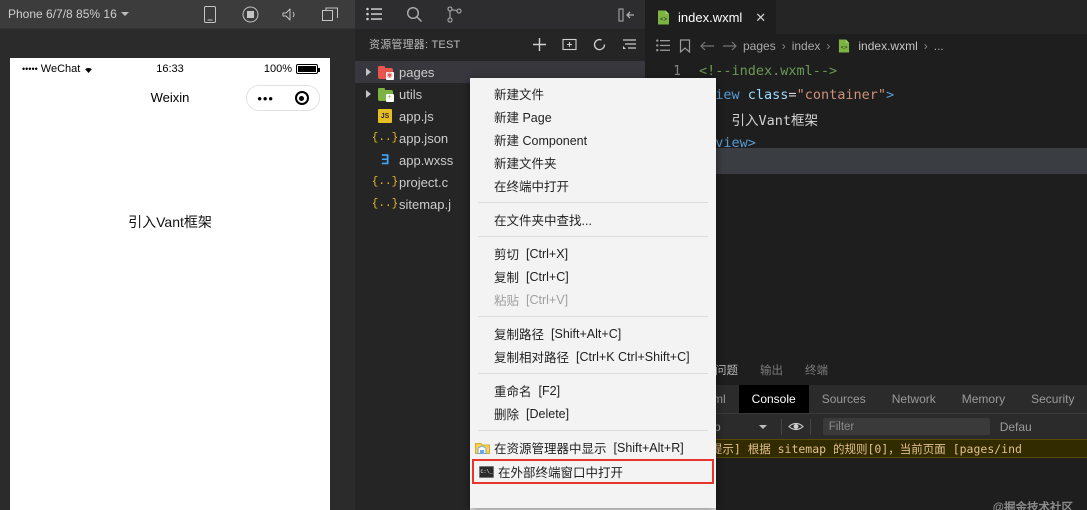 The height and width of the screenshot is (510, 1087). I want to click on outline-icon, so click(663, 46).